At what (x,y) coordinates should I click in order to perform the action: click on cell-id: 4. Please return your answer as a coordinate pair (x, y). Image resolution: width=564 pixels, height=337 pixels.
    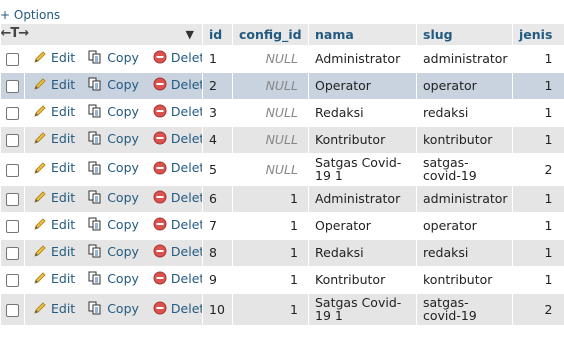
    Looking at the image, I should click on (218, 139).